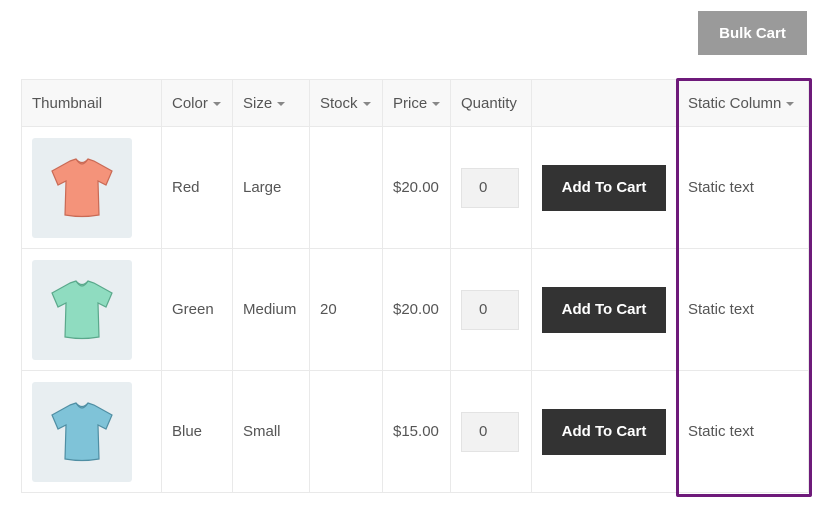  What do you see at coordinates (197, 309) in the screenshot?
I see `color-cell: Green` at bounding box center [197, 309].